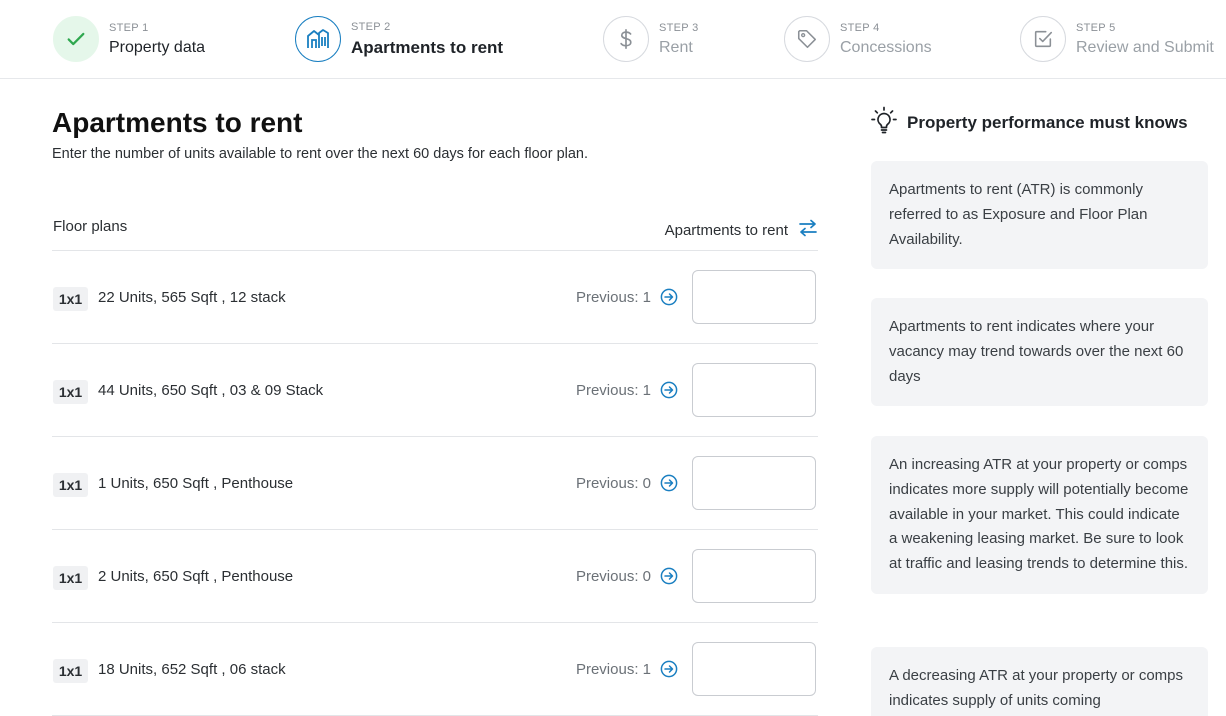  Describe the element at coordinates (808, 230) in the screenshot. I see `swap-icon` at that location.